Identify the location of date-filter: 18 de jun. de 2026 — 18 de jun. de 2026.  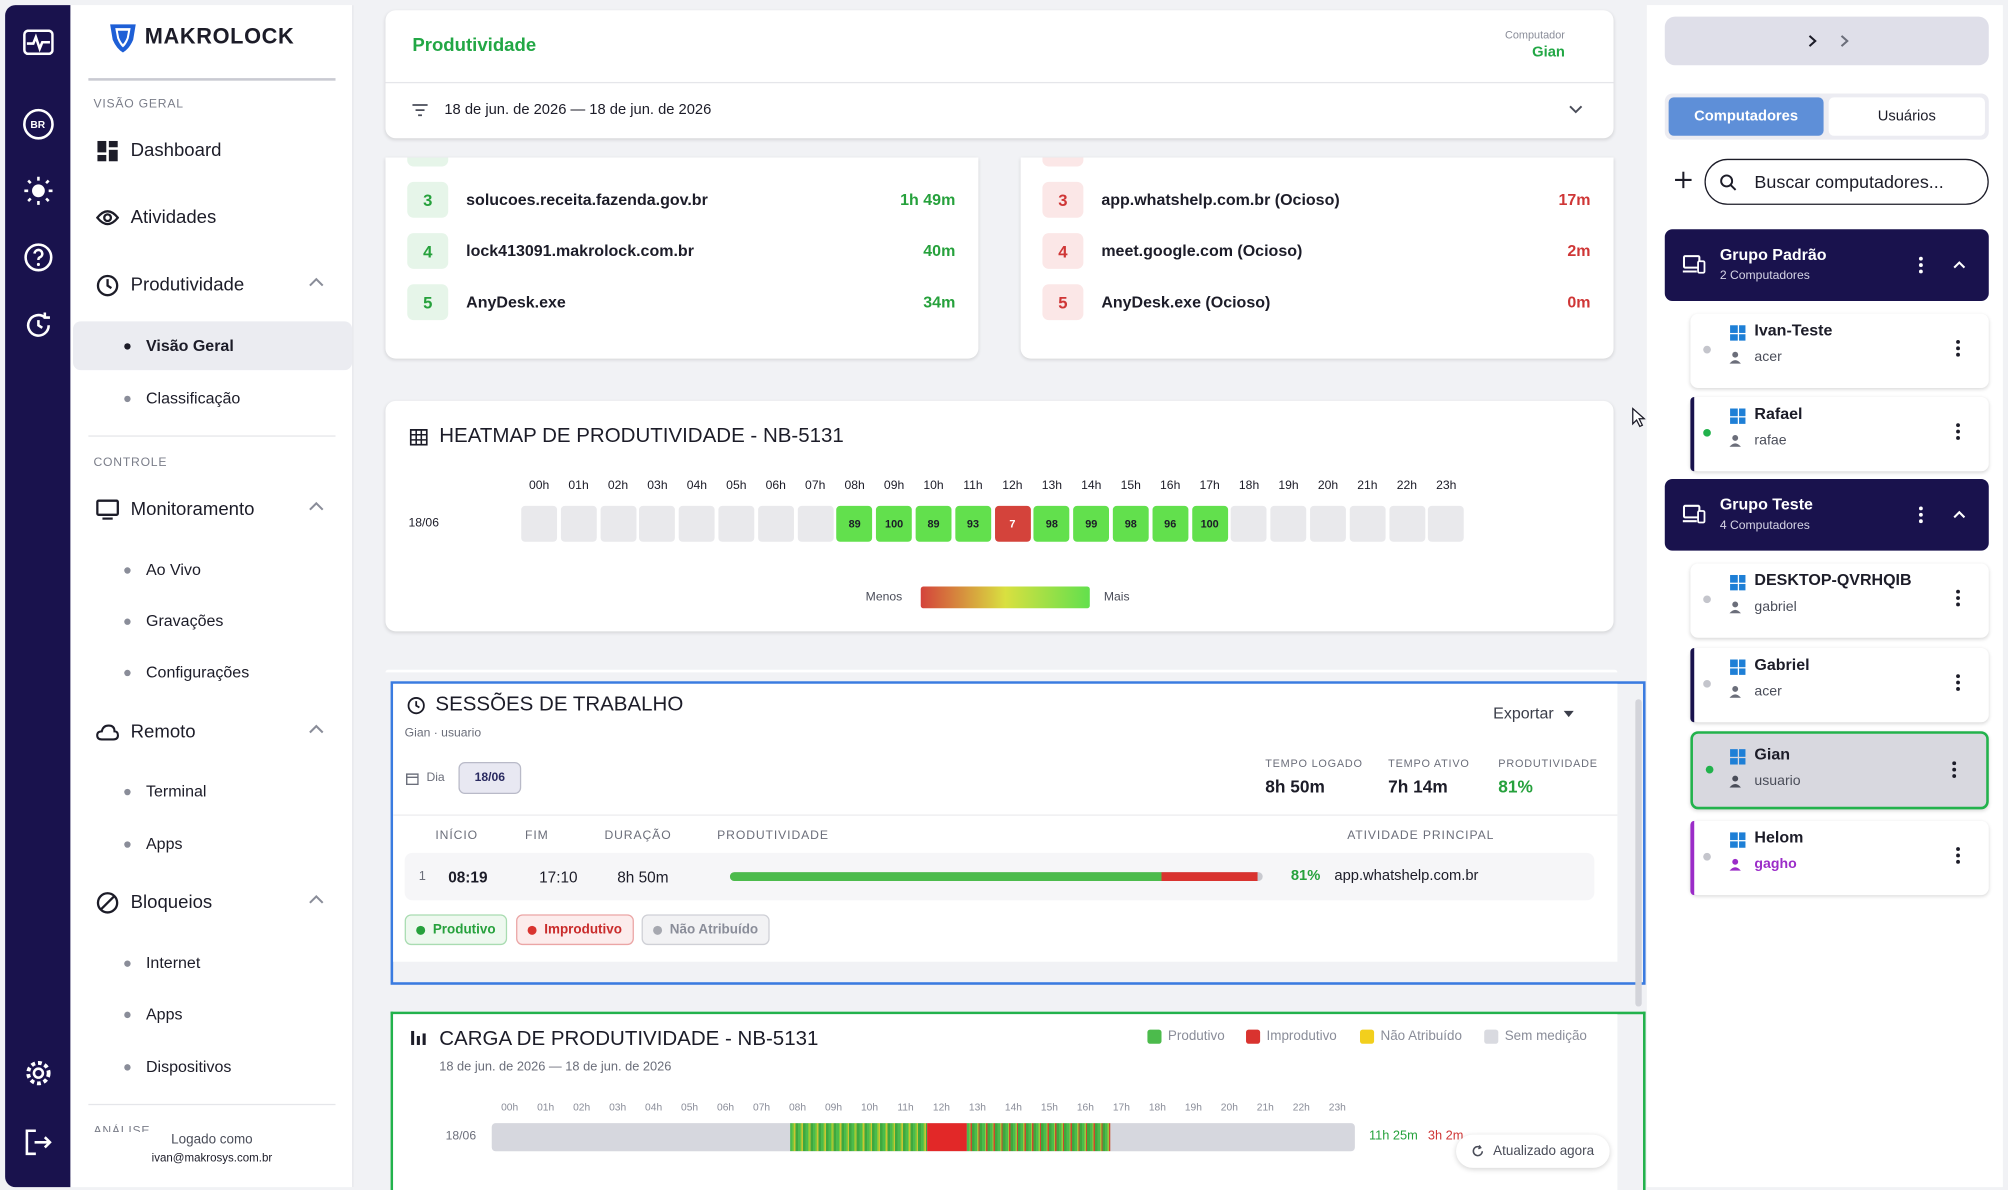
(999, 110).